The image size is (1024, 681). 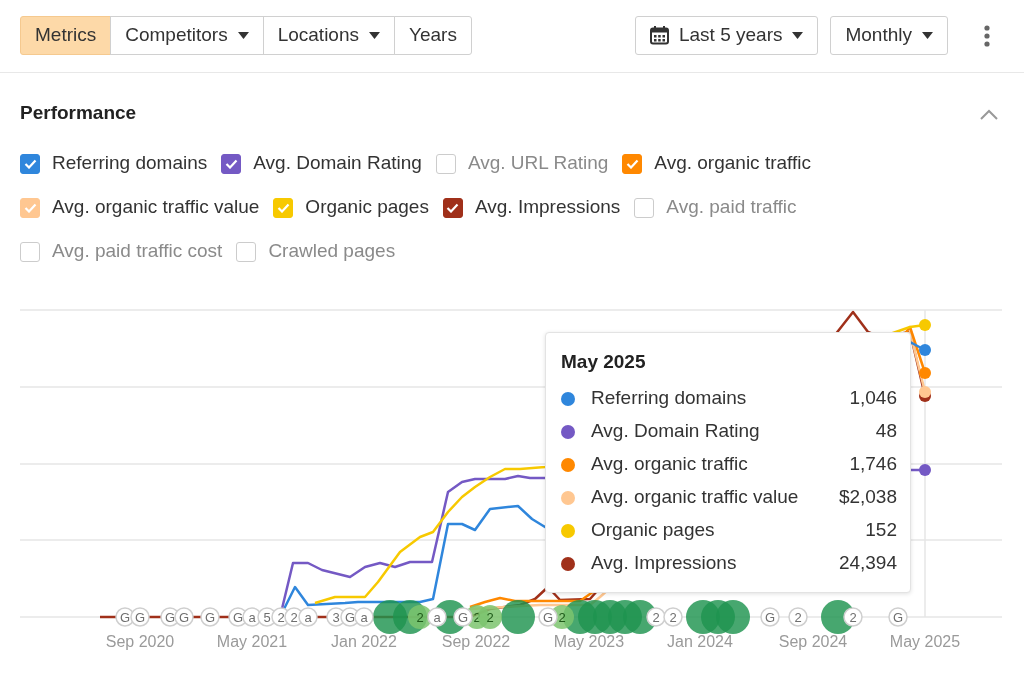 I want to click on section-title: Performance, so click(x=78, y=113).